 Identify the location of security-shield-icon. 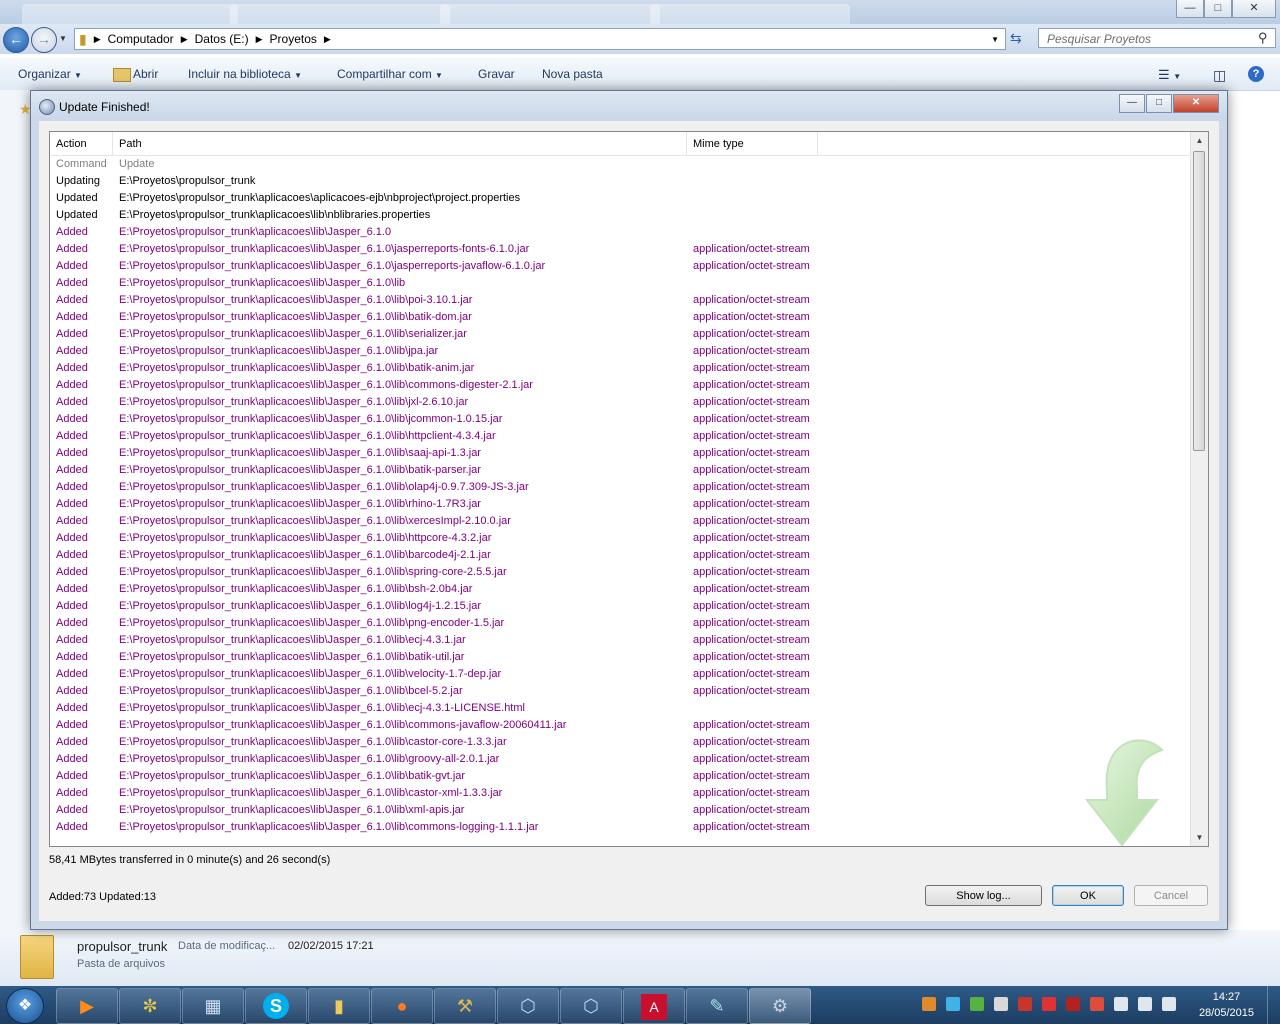
(1073, 1004).